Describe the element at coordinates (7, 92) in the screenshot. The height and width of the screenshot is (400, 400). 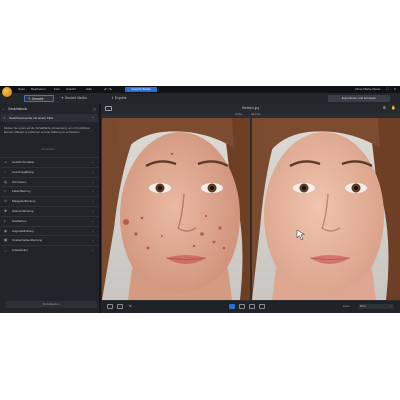
I see `app-logo-icon` at that location.